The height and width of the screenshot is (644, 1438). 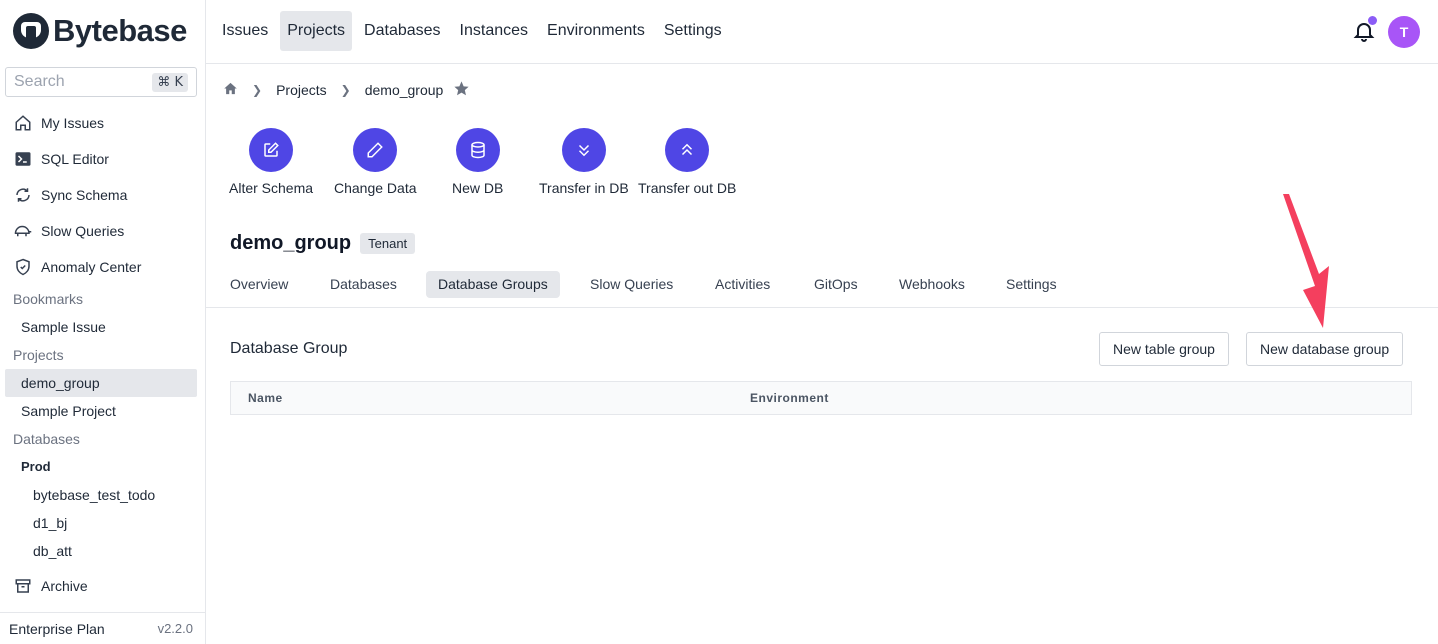 What do you see at coordinates (596, 31) in the screenshot?
I see `topnav-environments: Environments` at bounding box center [596, 31].